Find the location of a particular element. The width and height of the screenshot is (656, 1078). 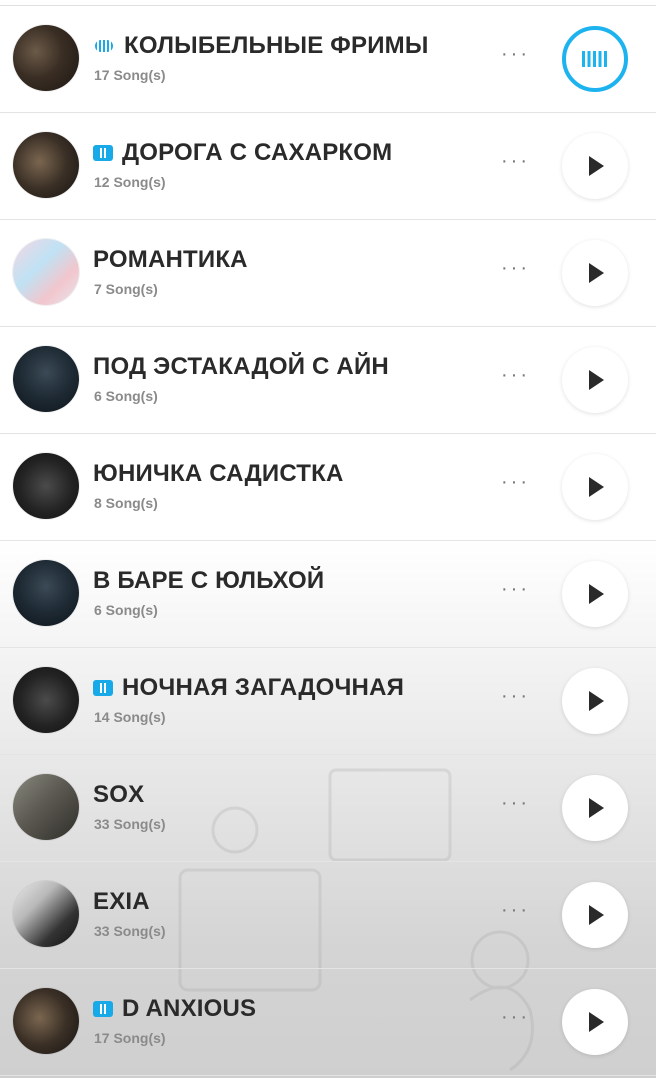

playlist-song-count: 12 Song(s) is located at coordinates (130, 182).